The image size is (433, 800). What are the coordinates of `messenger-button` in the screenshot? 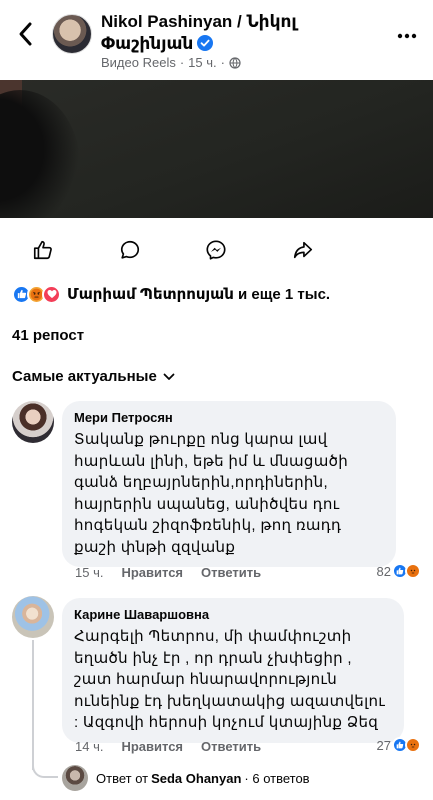 It's located at (216, 250).